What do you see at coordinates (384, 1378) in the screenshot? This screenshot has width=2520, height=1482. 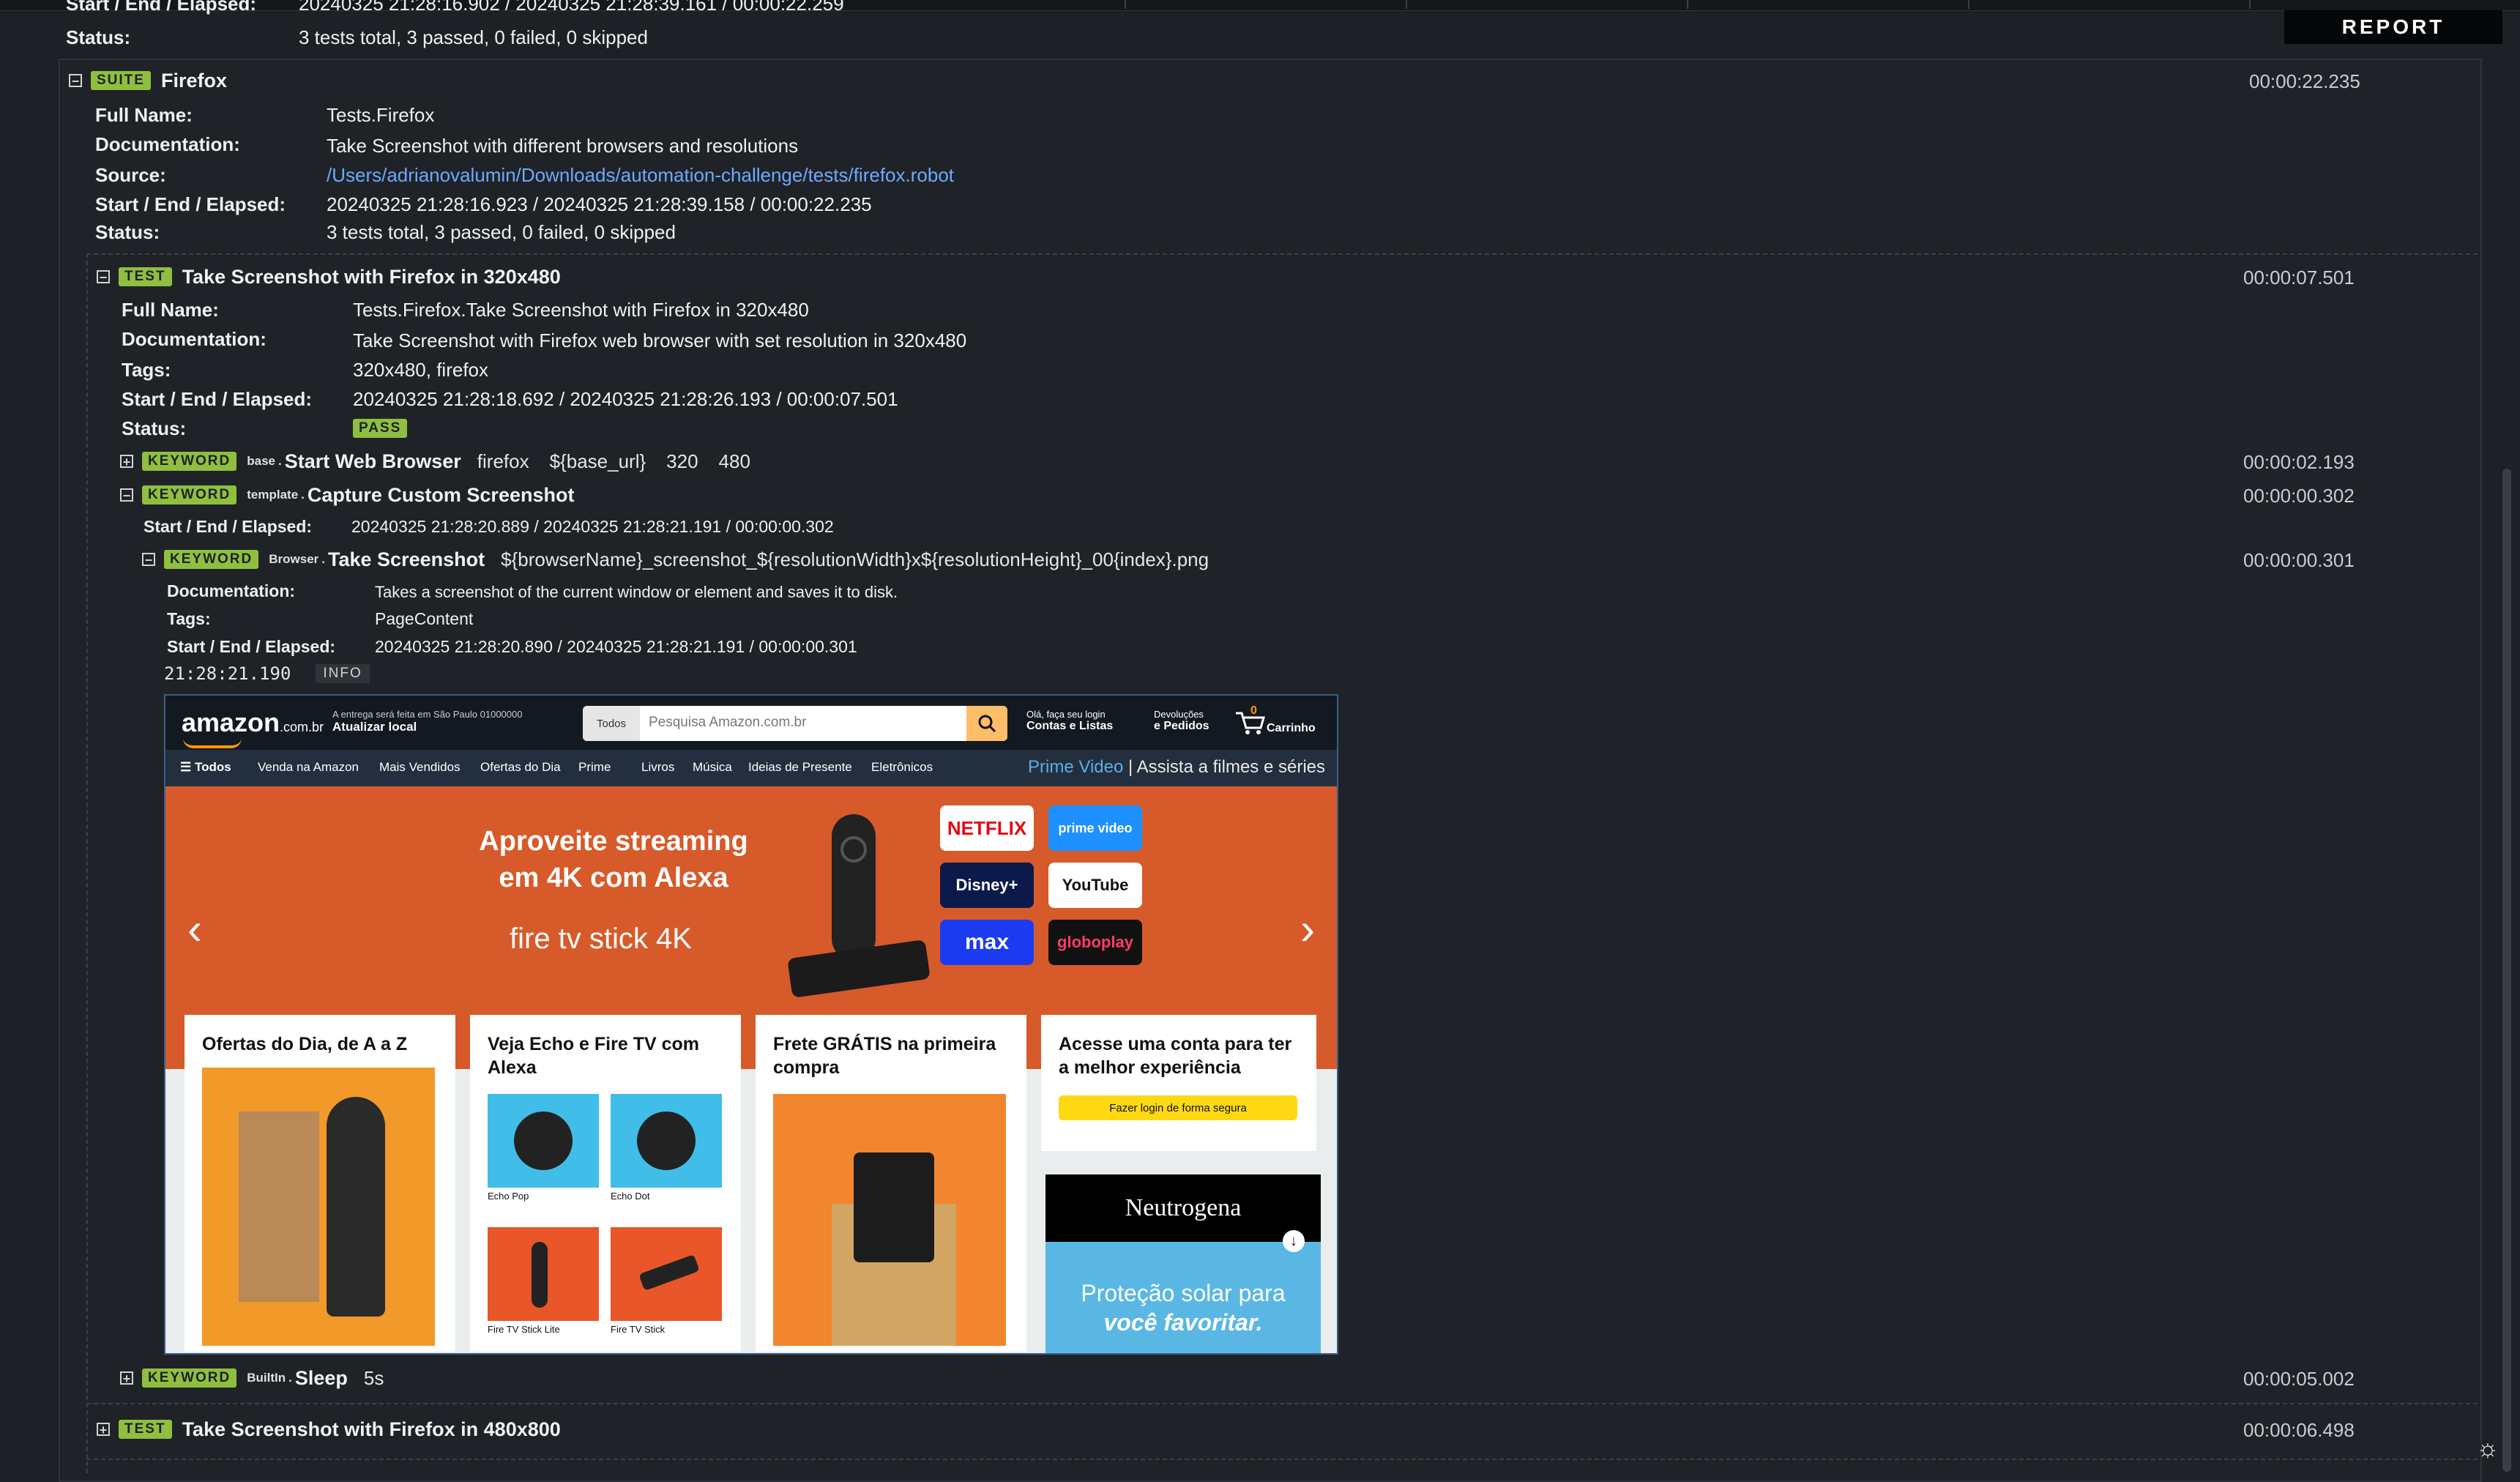 I see `keyword-args: 5s` at bounding box center [384, 1378].